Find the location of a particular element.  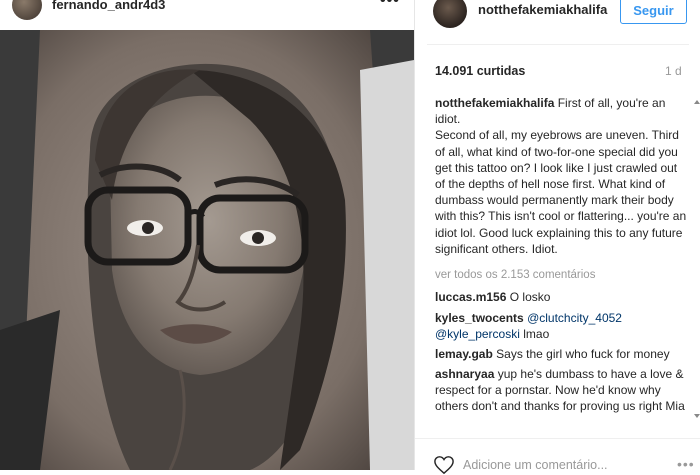

follow-button: Seguir is located at coordinates (653, 12).